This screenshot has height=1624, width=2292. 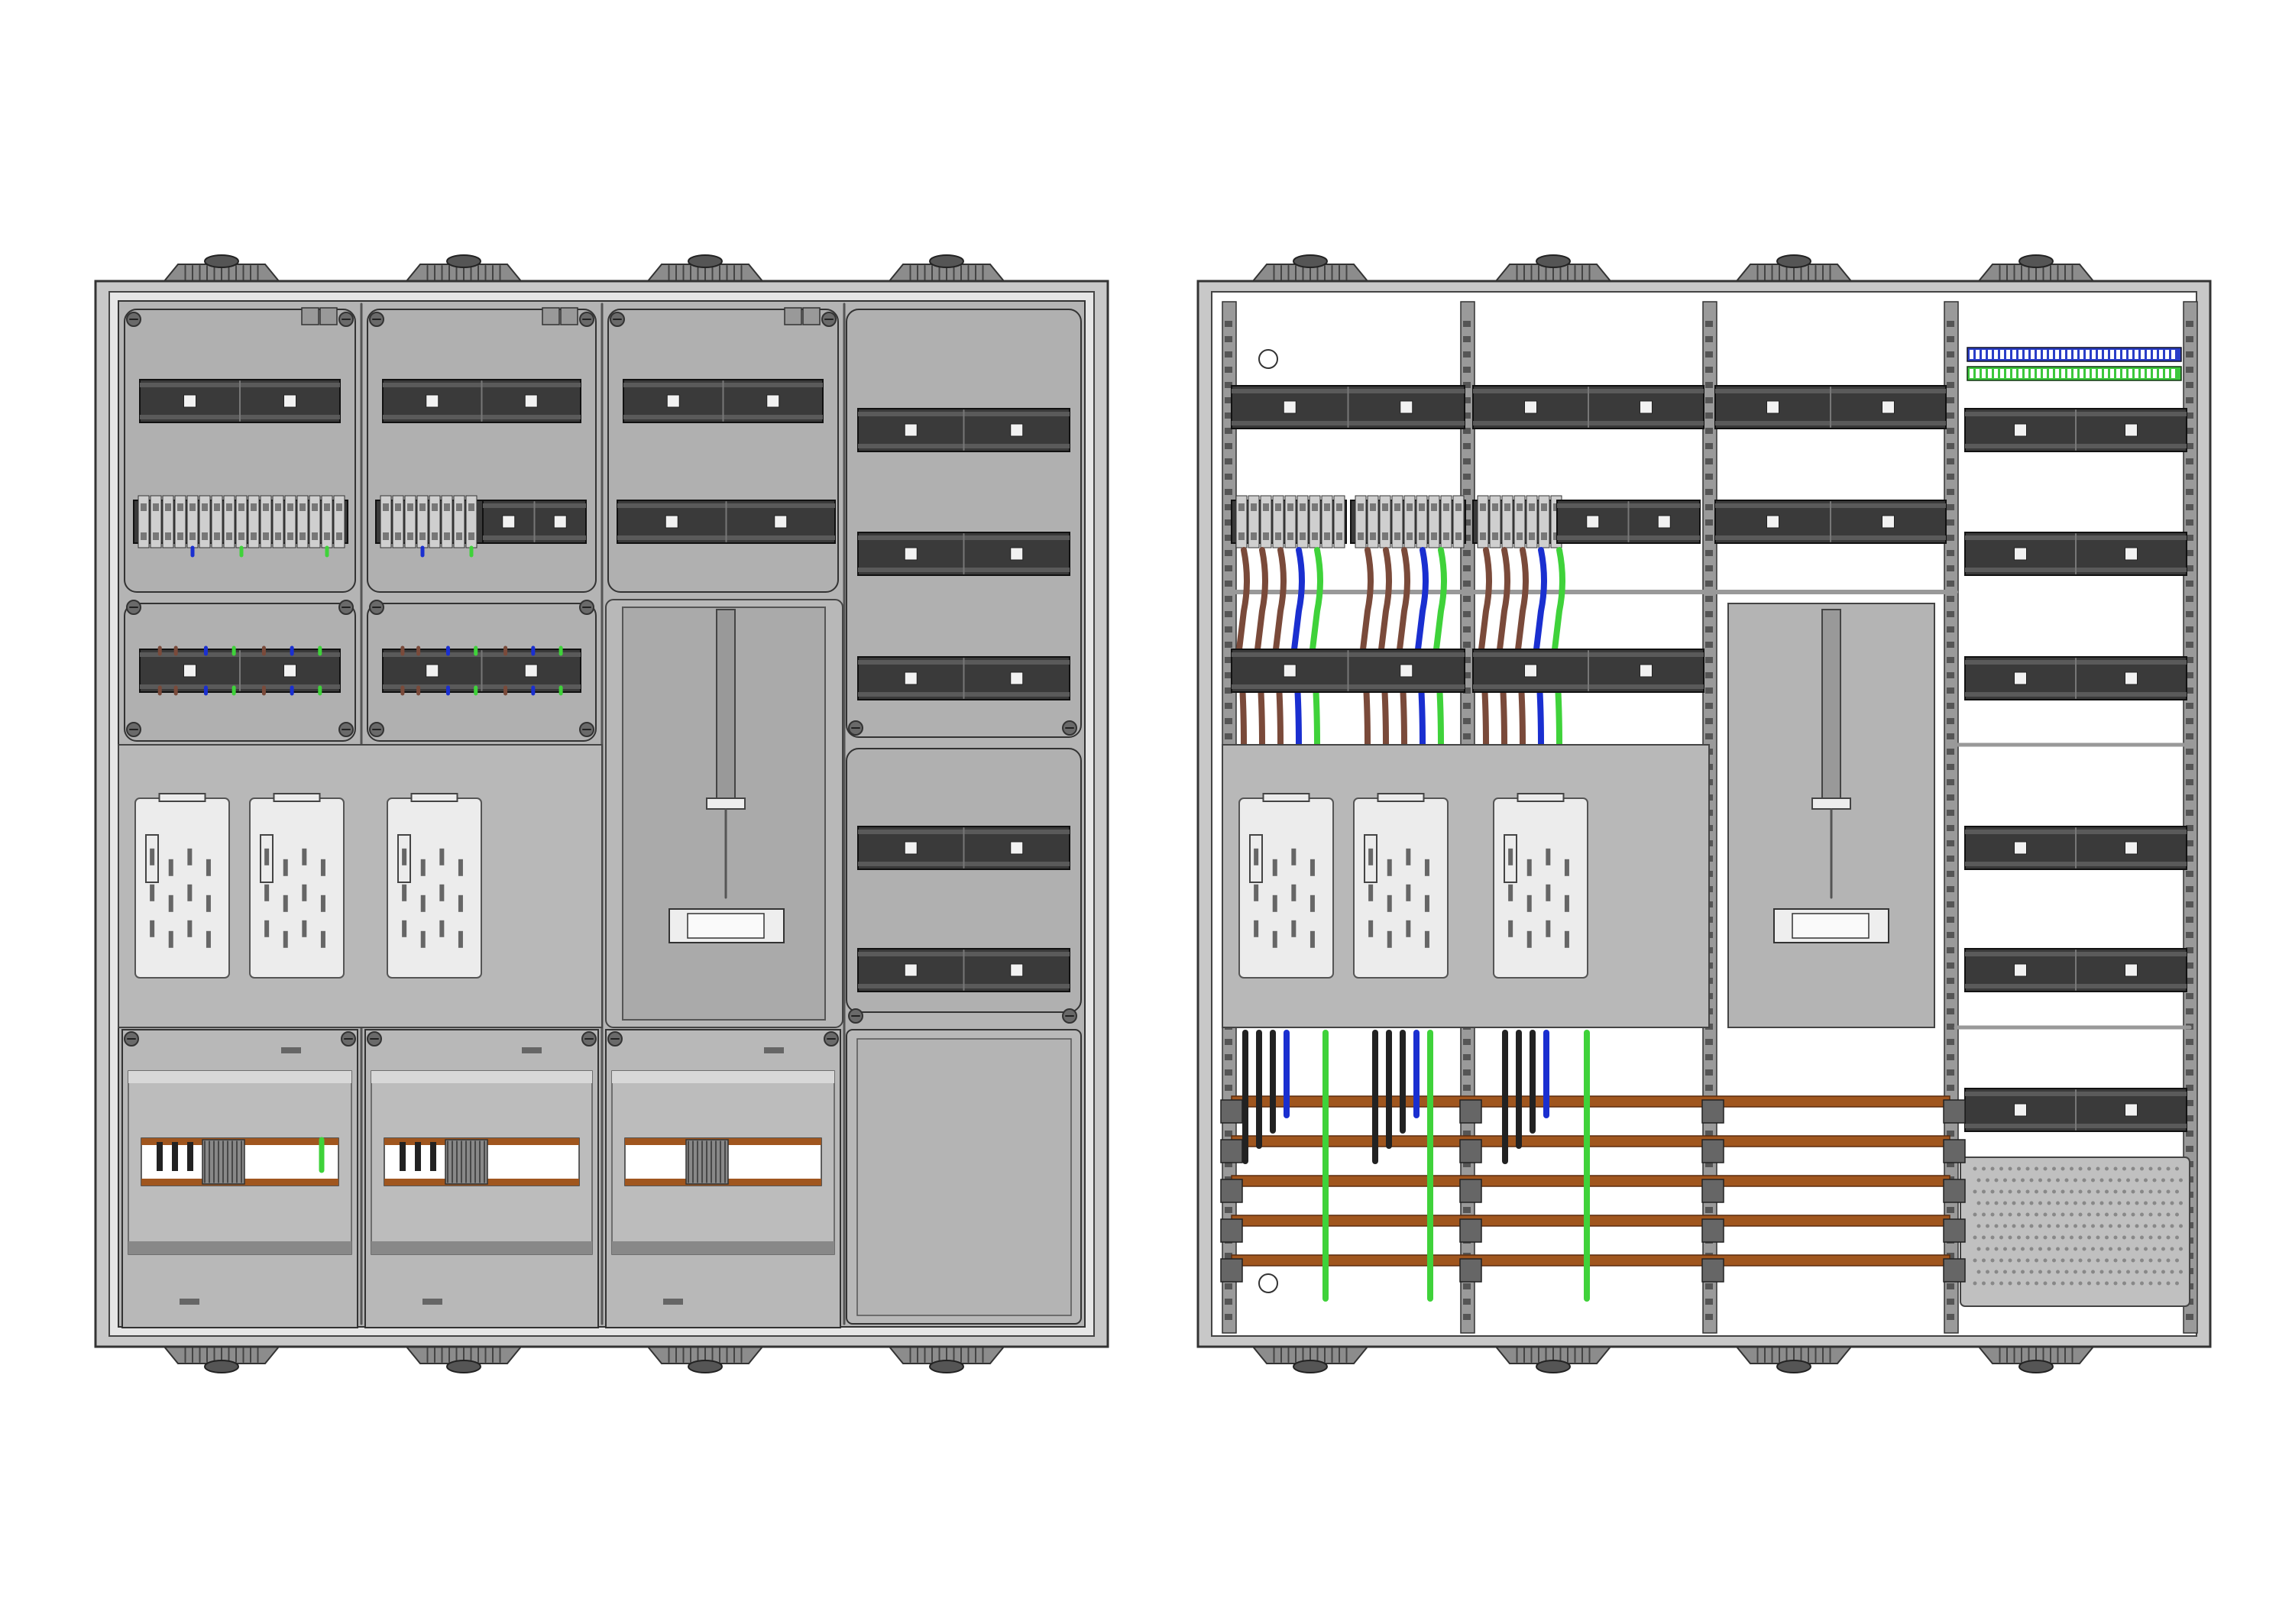 I want to click on meter-slot-frame, so click(x=297, y=888).